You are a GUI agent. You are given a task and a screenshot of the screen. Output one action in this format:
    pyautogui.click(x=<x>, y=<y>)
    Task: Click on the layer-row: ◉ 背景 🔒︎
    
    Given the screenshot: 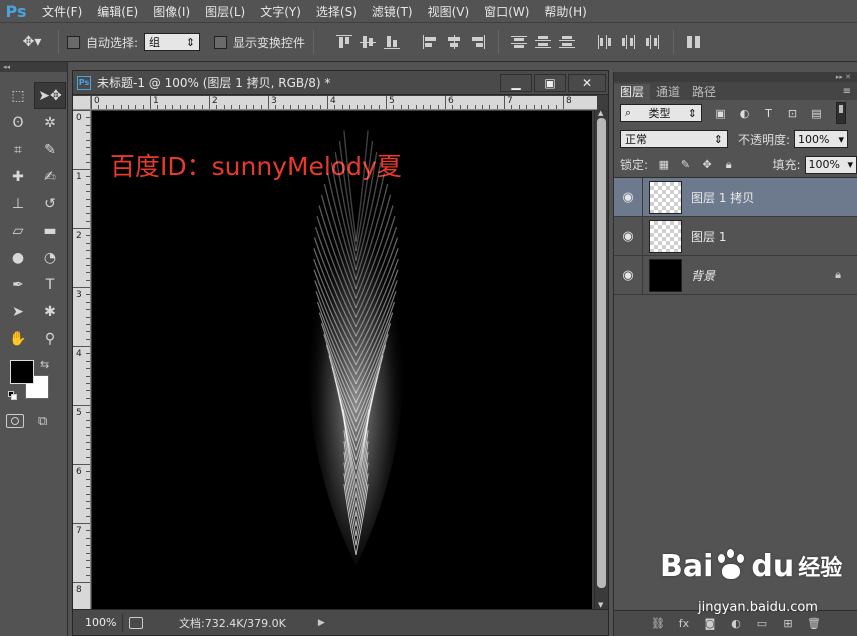 What is the action you would take?
    pyautogui.click(x=735, y=275)
    